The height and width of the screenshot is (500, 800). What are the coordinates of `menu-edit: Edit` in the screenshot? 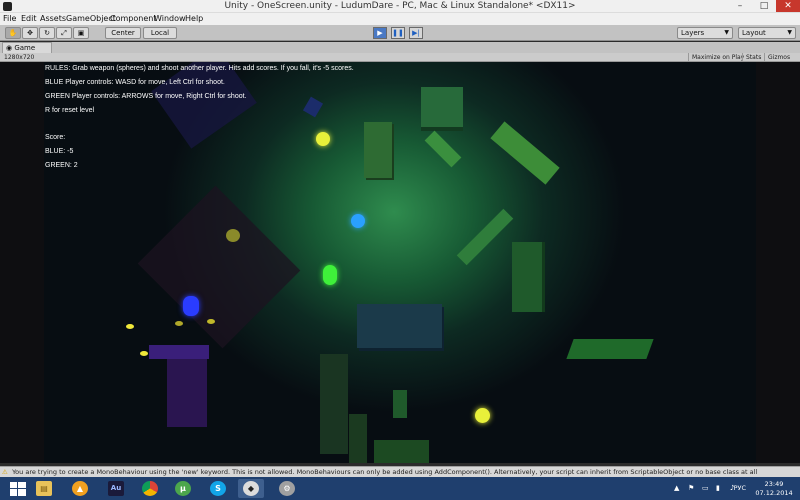 It's located at (29, 18).